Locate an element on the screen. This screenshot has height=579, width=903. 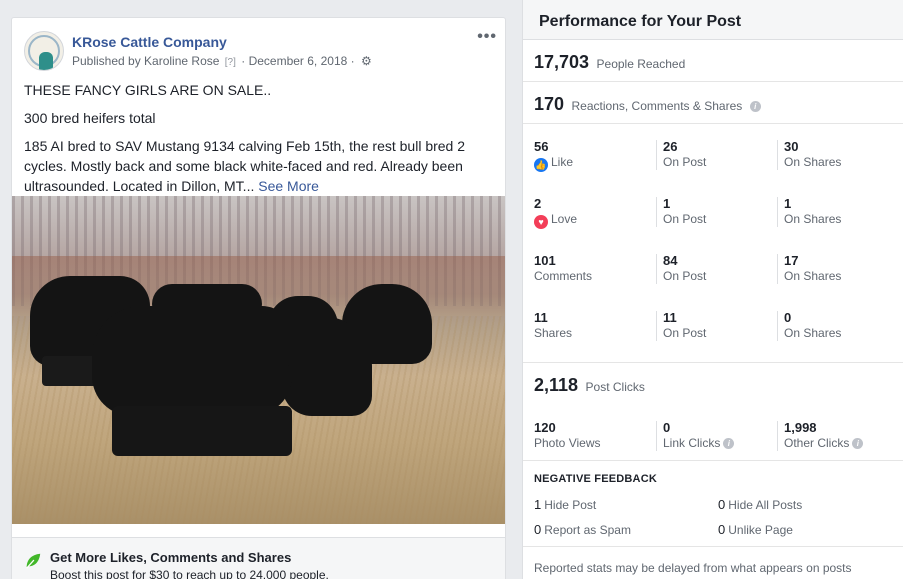
photo-views: 120 Photo Views is located at coordinates (567, 436).